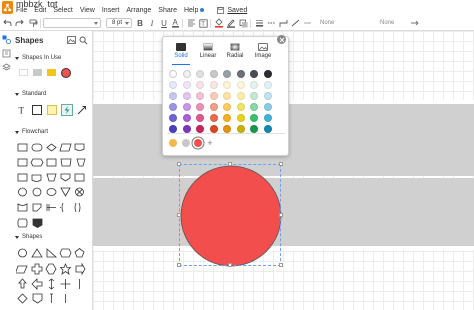 This screenshot has height=310, width=474. What do you see at coordinates (82, 110) in the screenshot?
I see `connector-shape` at bounding box center [82, 110].